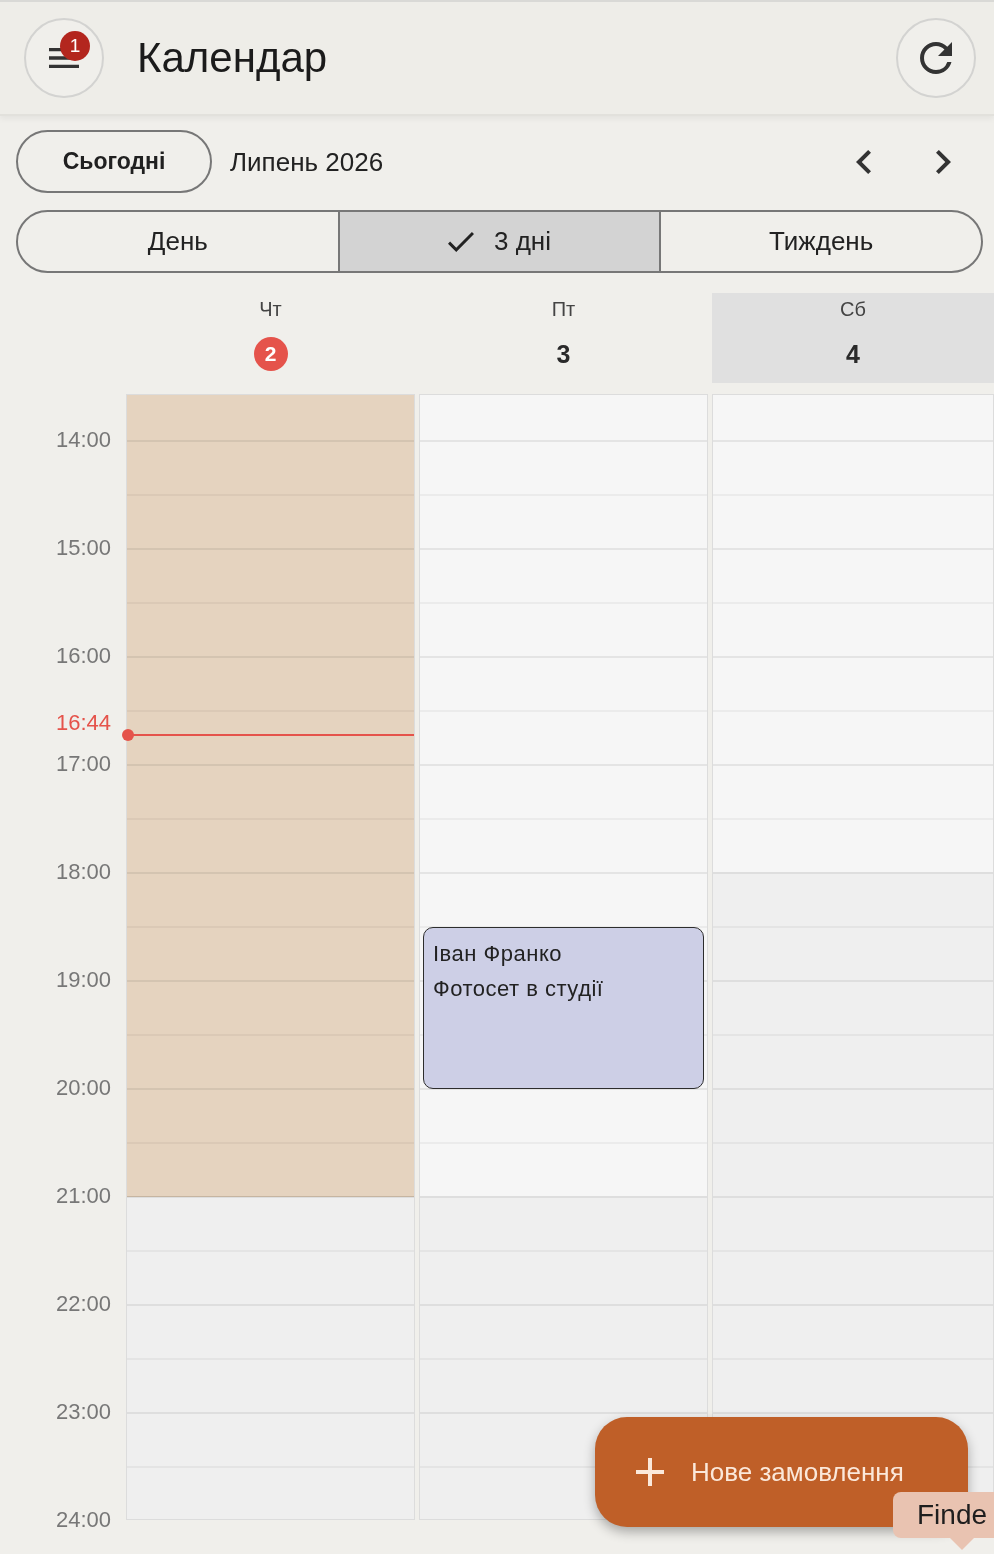 Image resolution: width=994 pixels, height=1554 pixels. Describe the element at coordinates (270, 309) in the screenshot. I see `weekday-label: Чт` at that location.